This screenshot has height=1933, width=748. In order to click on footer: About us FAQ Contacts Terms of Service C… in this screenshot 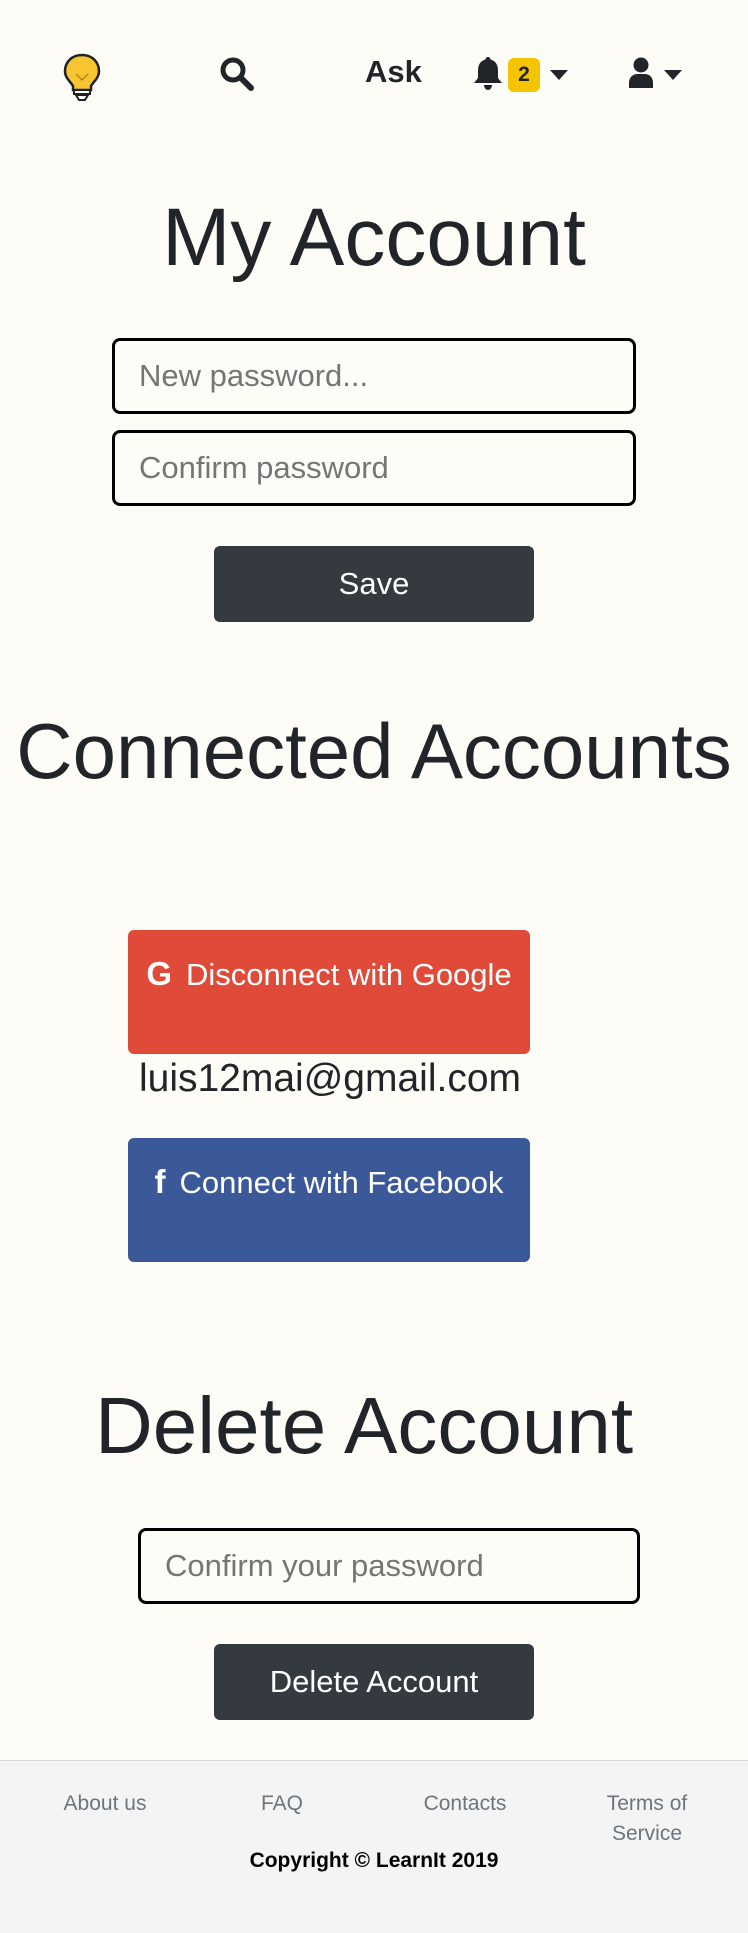, I will do `click(374, 1846)`.